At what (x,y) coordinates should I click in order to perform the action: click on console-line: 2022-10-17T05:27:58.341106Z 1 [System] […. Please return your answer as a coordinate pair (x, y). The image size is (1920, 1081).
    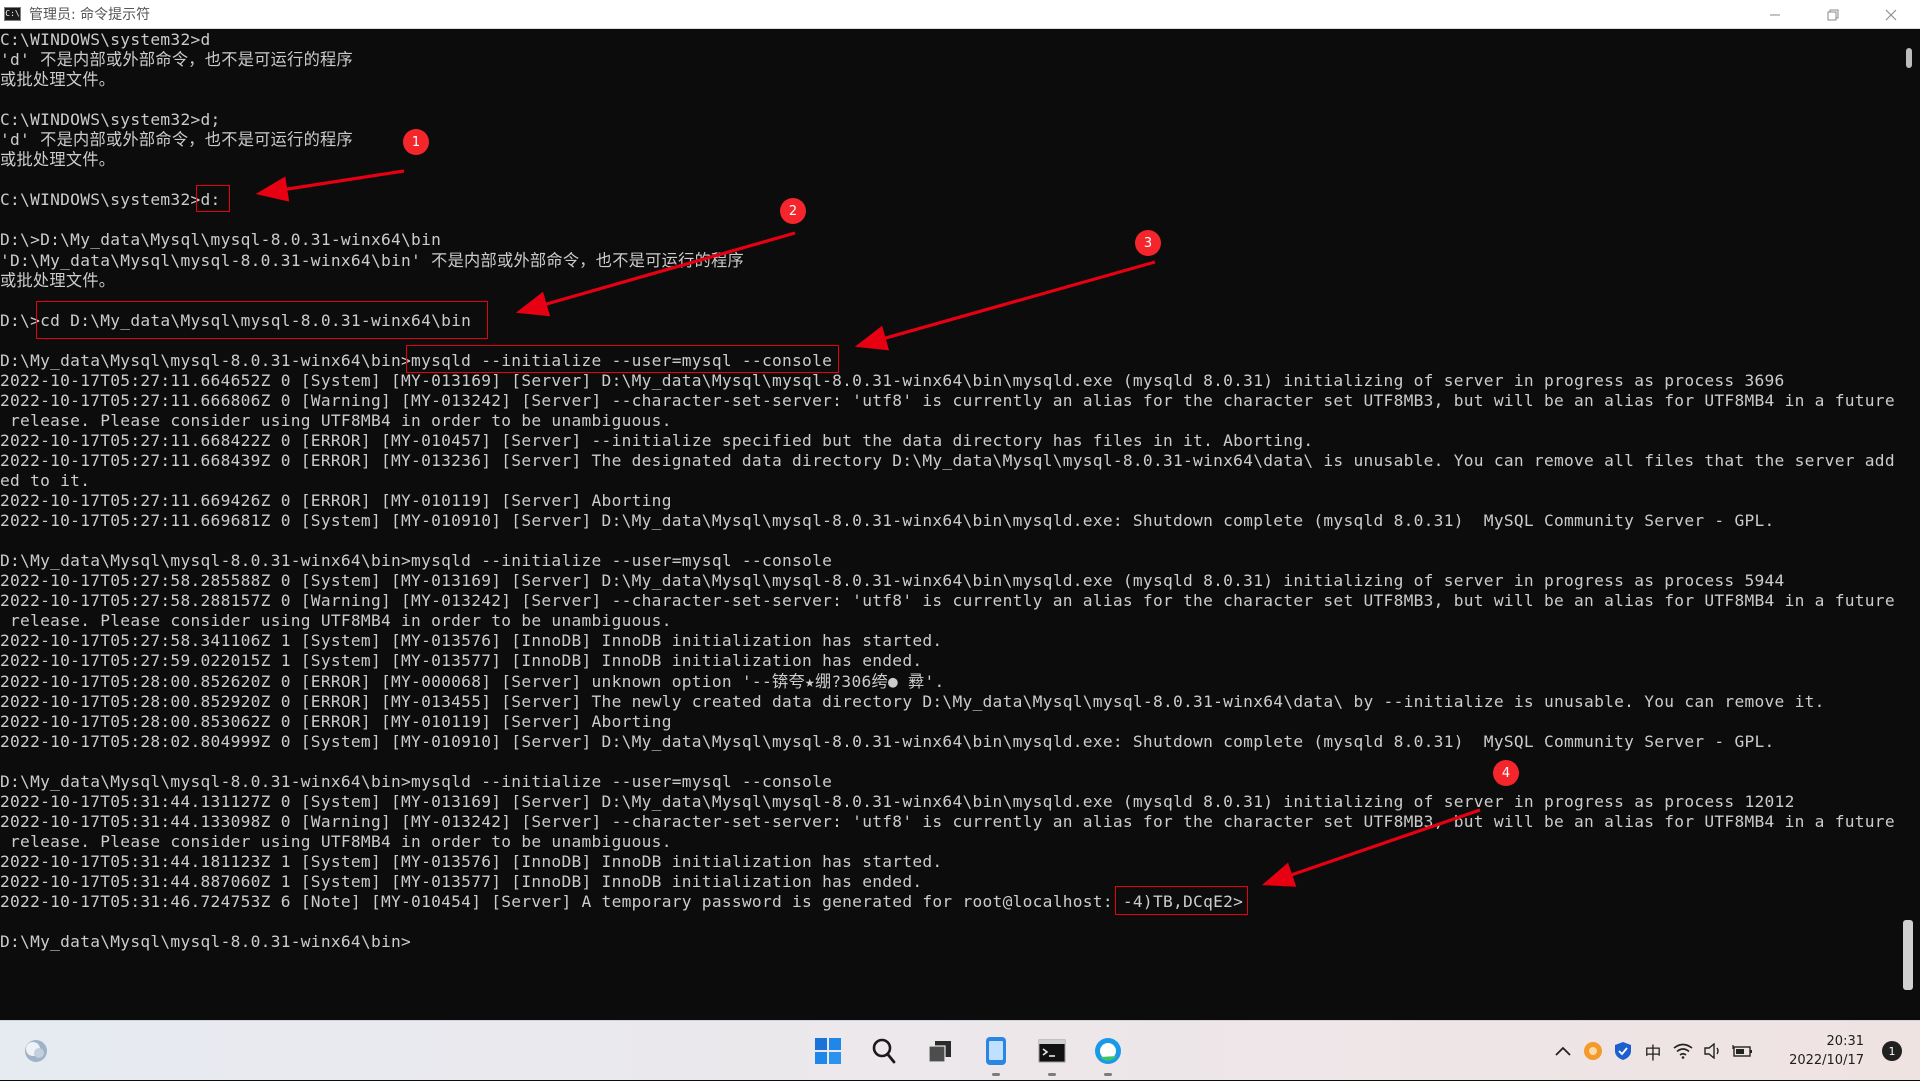
    Looking at the image, I should click on (471, 641).